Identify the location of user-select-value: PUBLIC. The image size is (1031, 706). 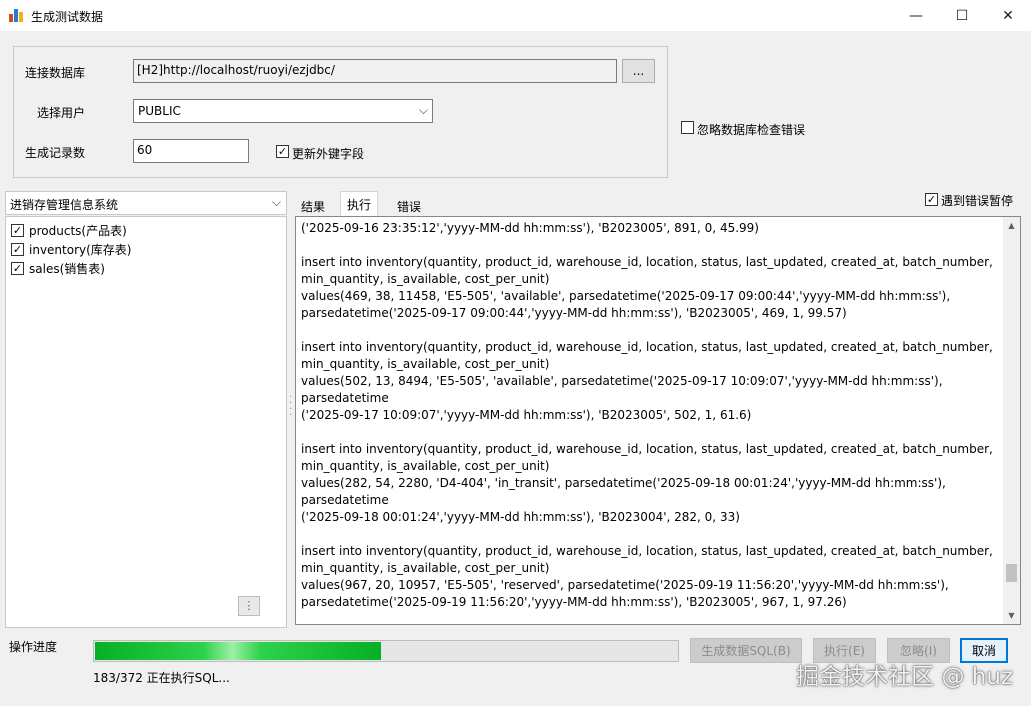
(159, 111).